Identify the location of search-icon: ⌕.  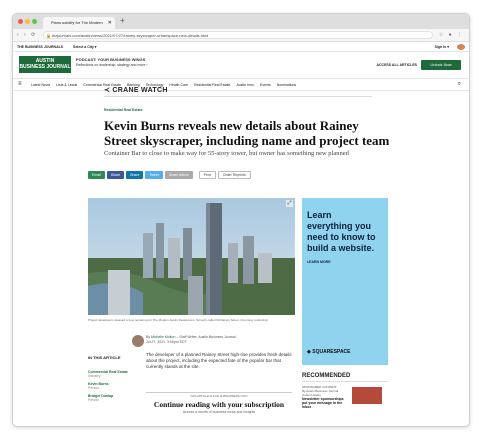
(459, 84).